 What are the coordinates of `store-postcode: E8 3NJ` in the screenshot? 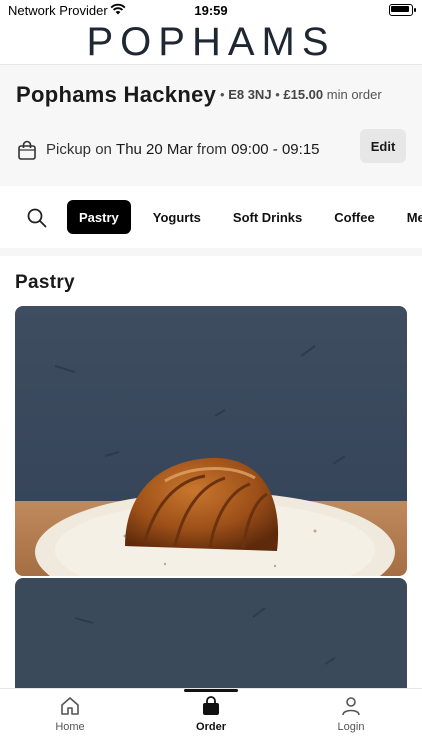 It's located at (250, 94).